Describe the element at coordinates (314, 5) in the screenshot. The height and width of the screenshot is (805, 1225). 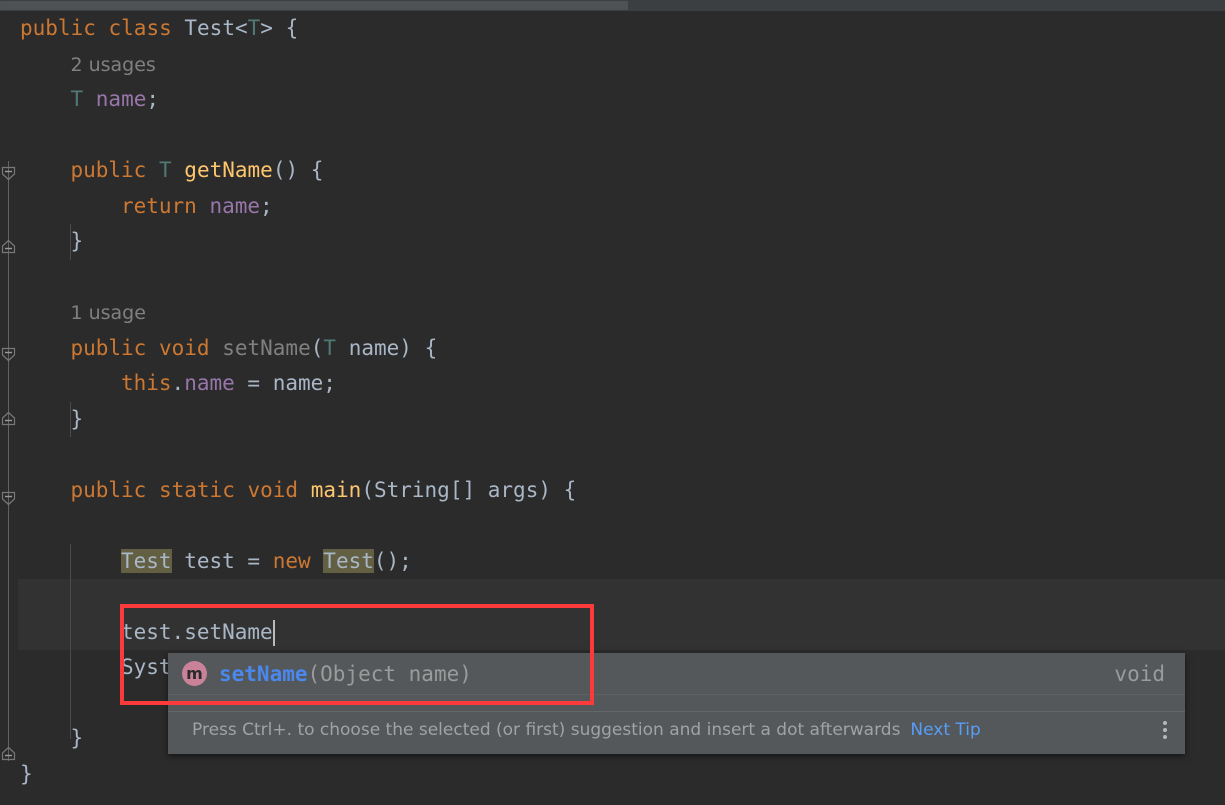
I see `horizontal-scrollbar-thumb` at that location.